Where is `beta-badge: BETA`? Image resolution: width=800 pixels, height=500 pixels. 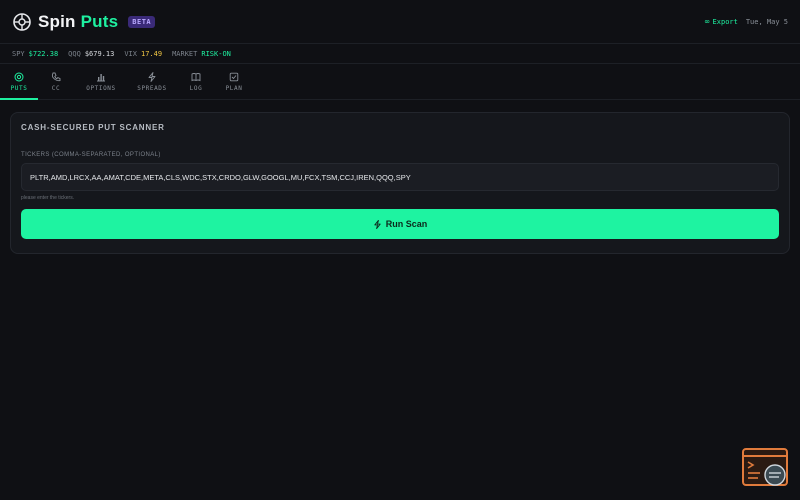
beta-badge: BETA is located at coordinates (142, 21).